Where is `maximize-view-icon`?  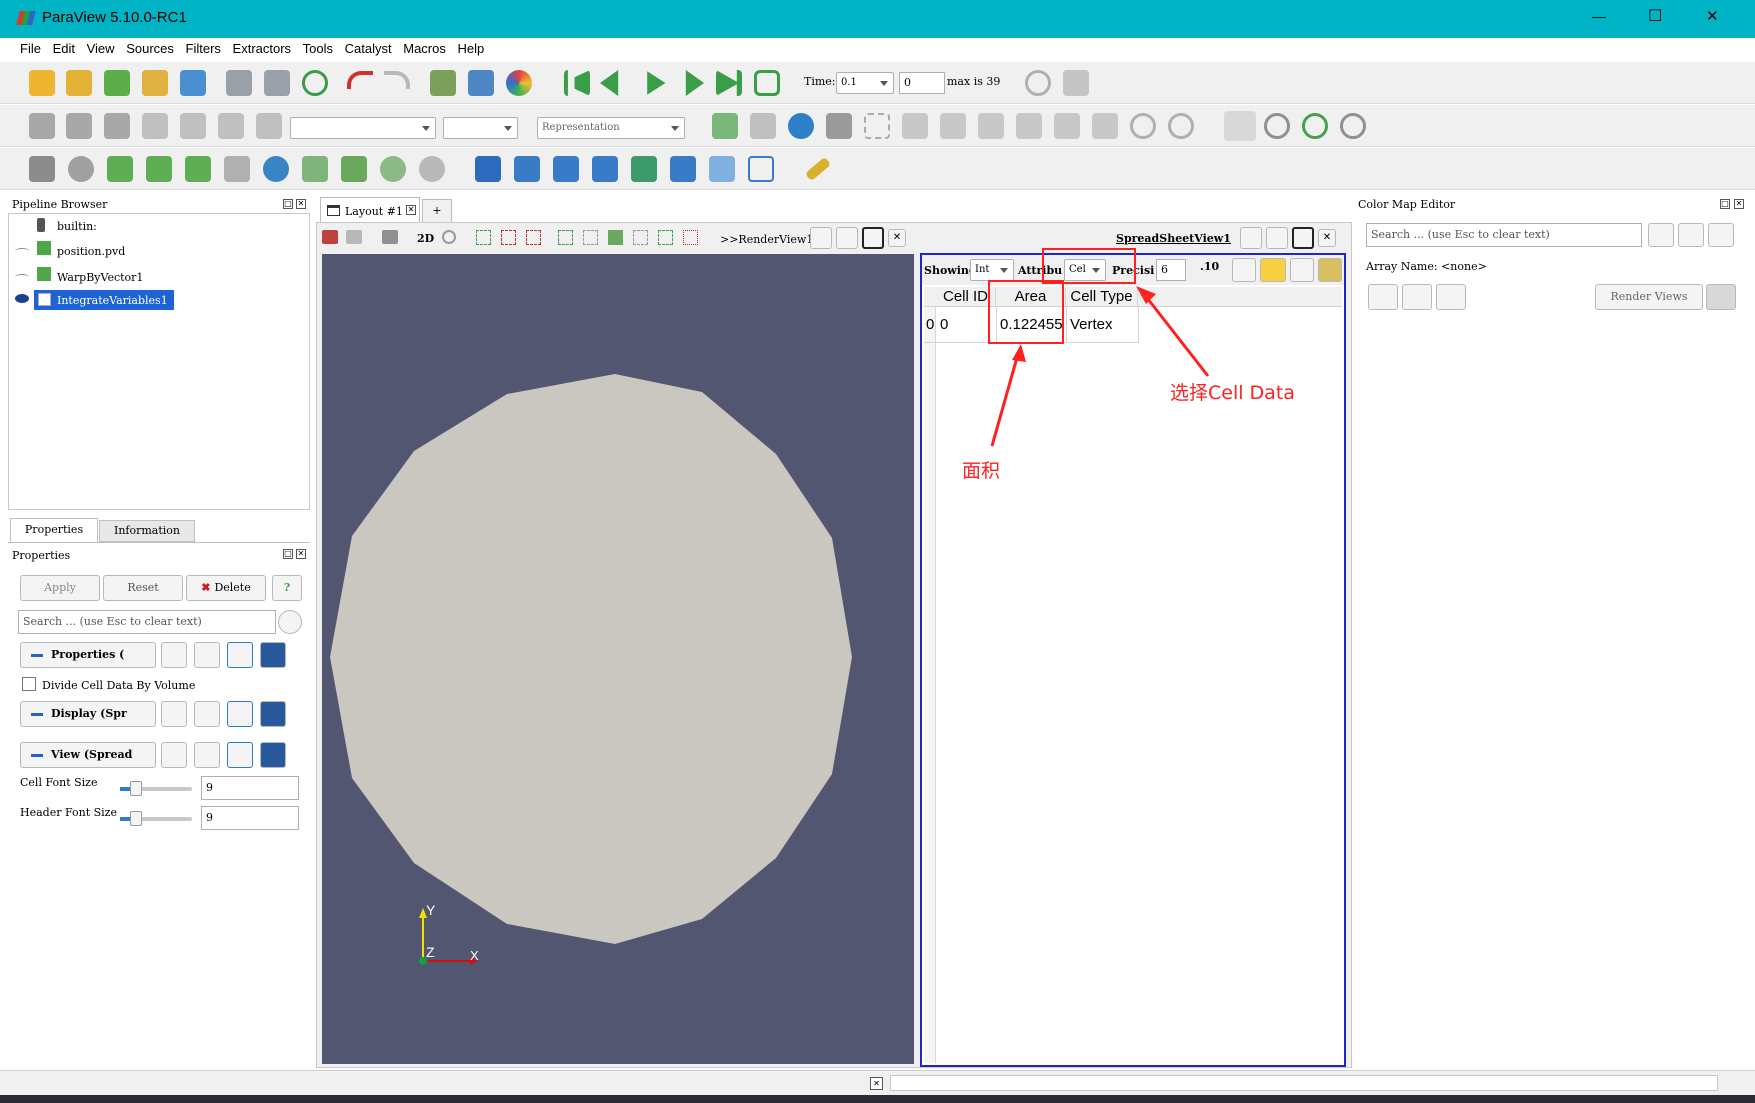
maximize-view-icon is located at coordinates (873, 238).